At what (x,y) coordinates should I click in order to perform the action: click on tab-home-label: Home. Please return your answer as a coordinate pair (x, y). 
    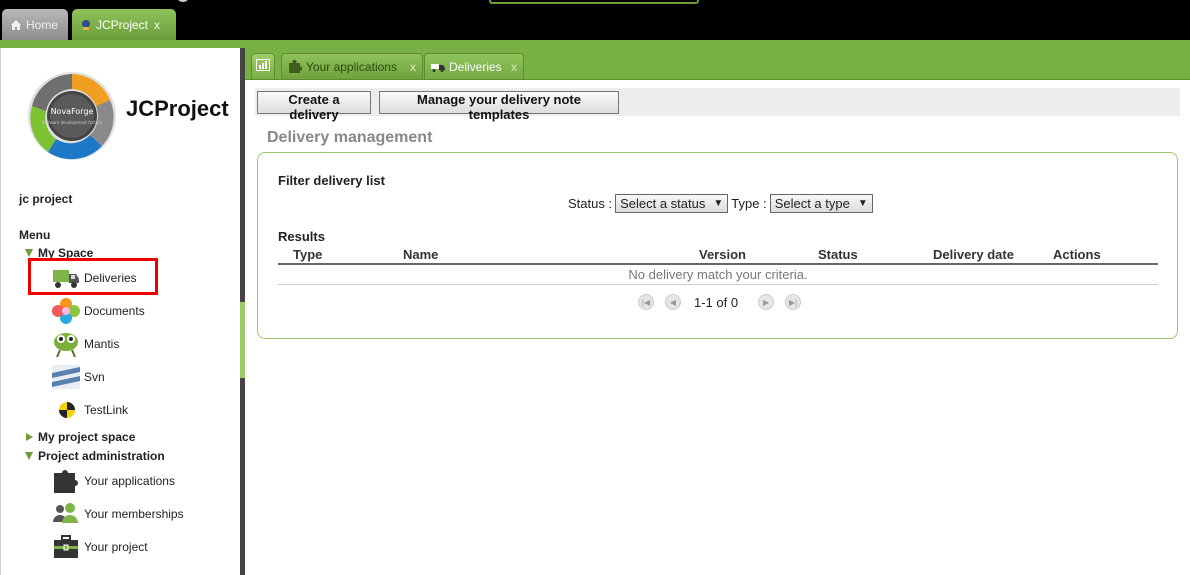
    Looking at the image, I should click on (42, 24).